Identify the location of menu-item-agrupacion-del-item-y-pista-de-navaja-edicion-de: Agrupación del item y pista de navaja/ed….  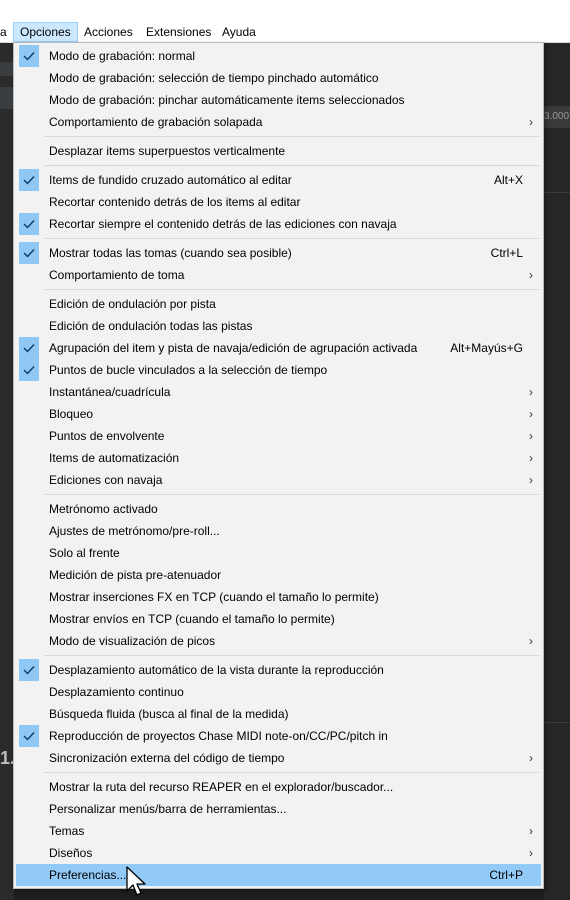
(278, 348).